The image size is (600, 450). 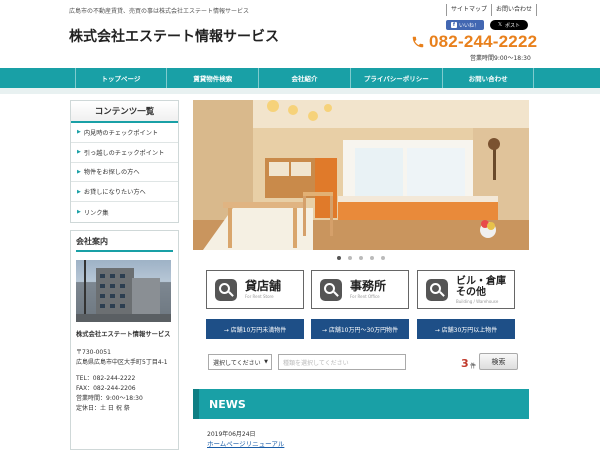 I want to click on global-nav: トップページ 賃貸物件検索 会社紹介 プライバシーポリシー お問い合わせ, so click(x=300, y=78).